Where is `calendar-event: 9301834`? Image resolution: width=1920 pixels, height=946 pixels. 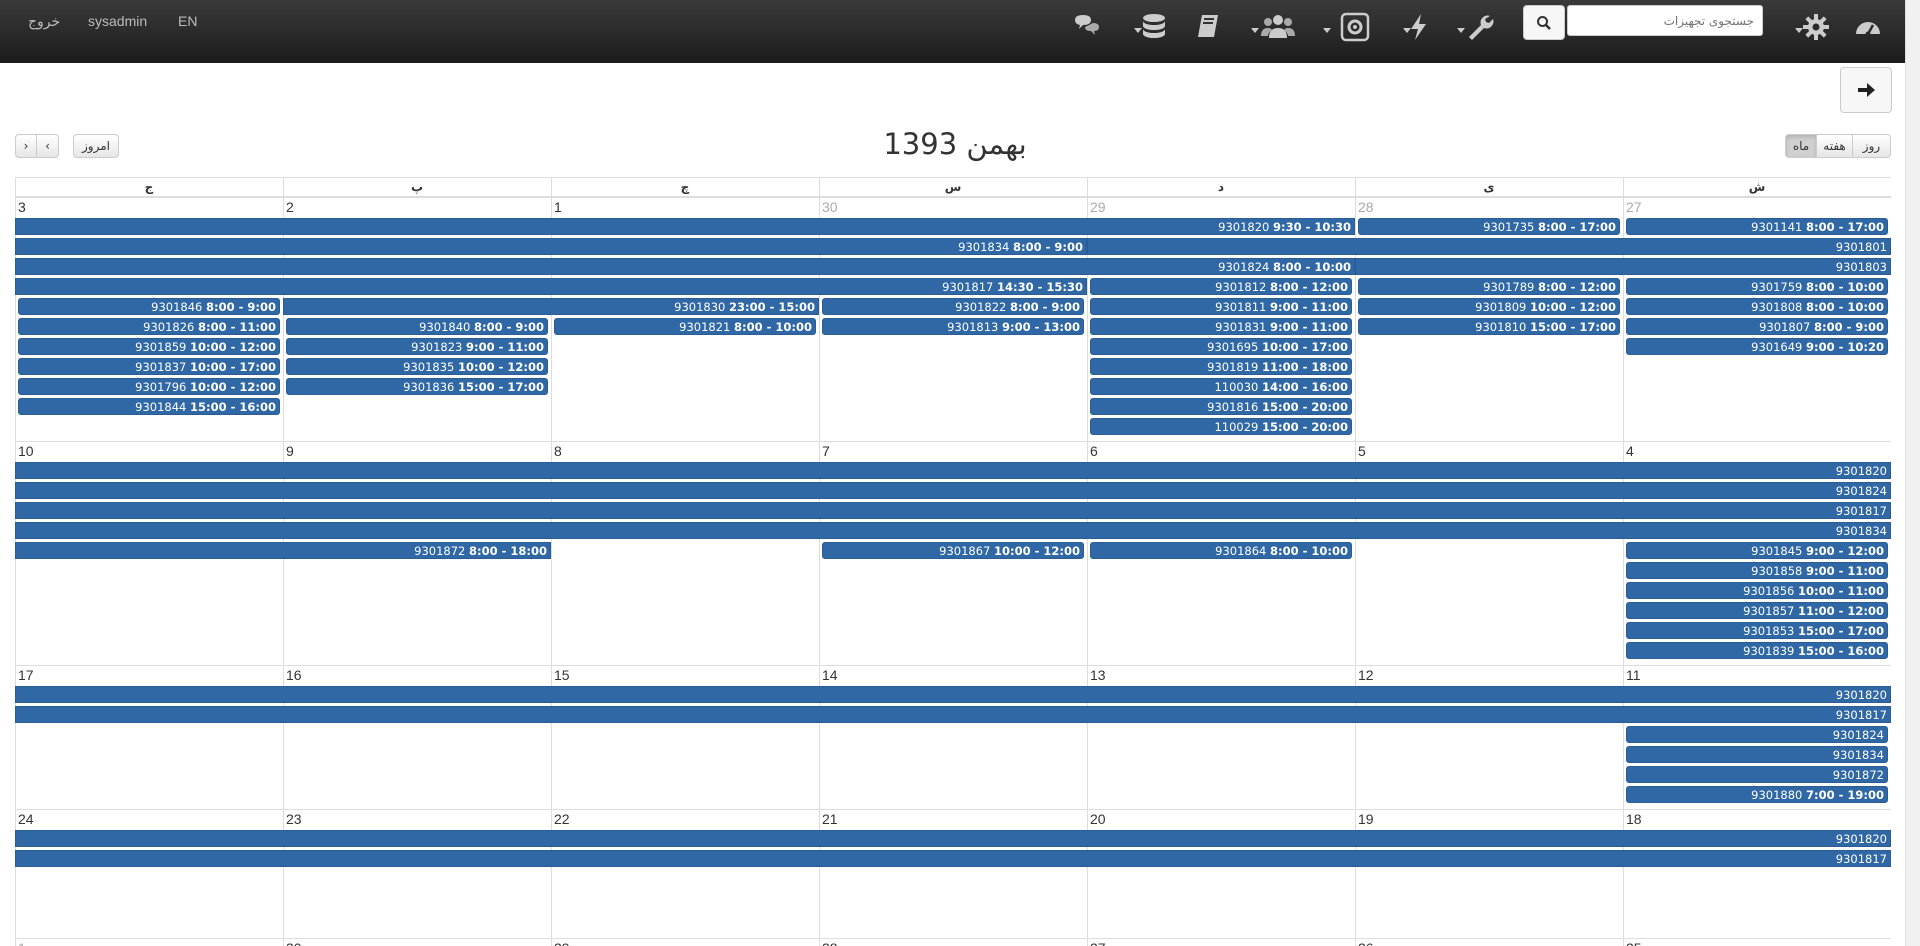 calendar-event: 9301834 is located at coordinates (1757, 754).